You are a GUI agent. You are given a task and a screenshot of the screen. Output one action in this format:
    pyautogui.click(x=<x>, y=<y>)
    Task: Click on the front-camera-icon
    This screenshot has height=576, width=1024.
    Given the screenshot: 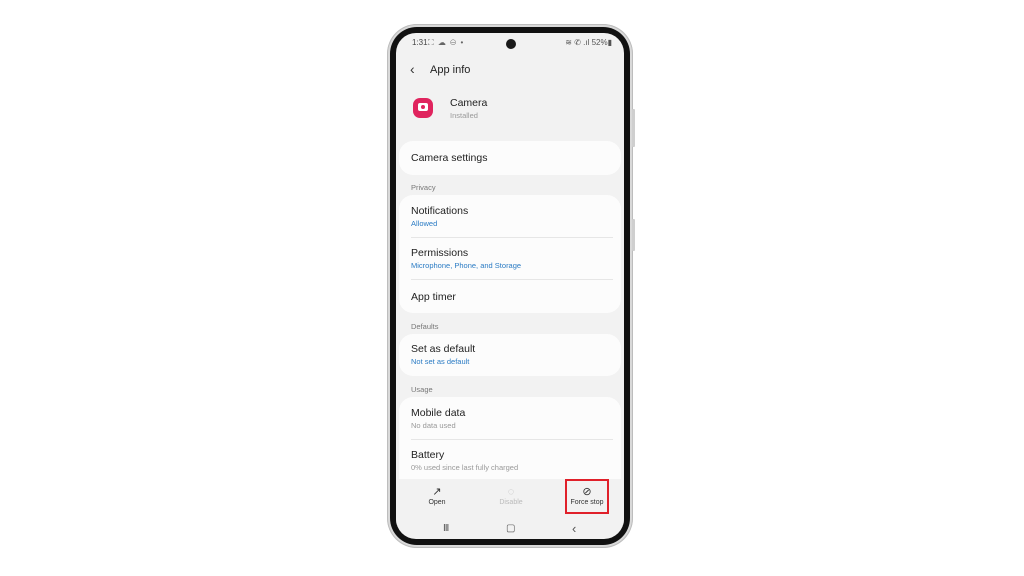 What is the action you would take?
    pyautogui.click(x=511, y=44)
    